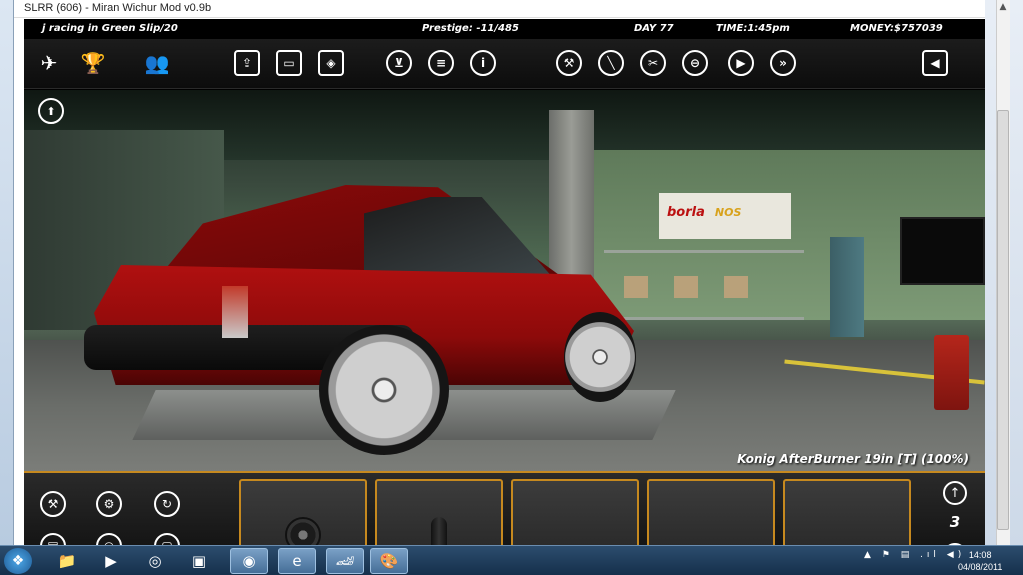 This screenshot has height=575, width=1023. What do you see at coordinates (653, 63) in the screenshot?
I see `tools-icon: ✂` at bounding box center [653, 63].